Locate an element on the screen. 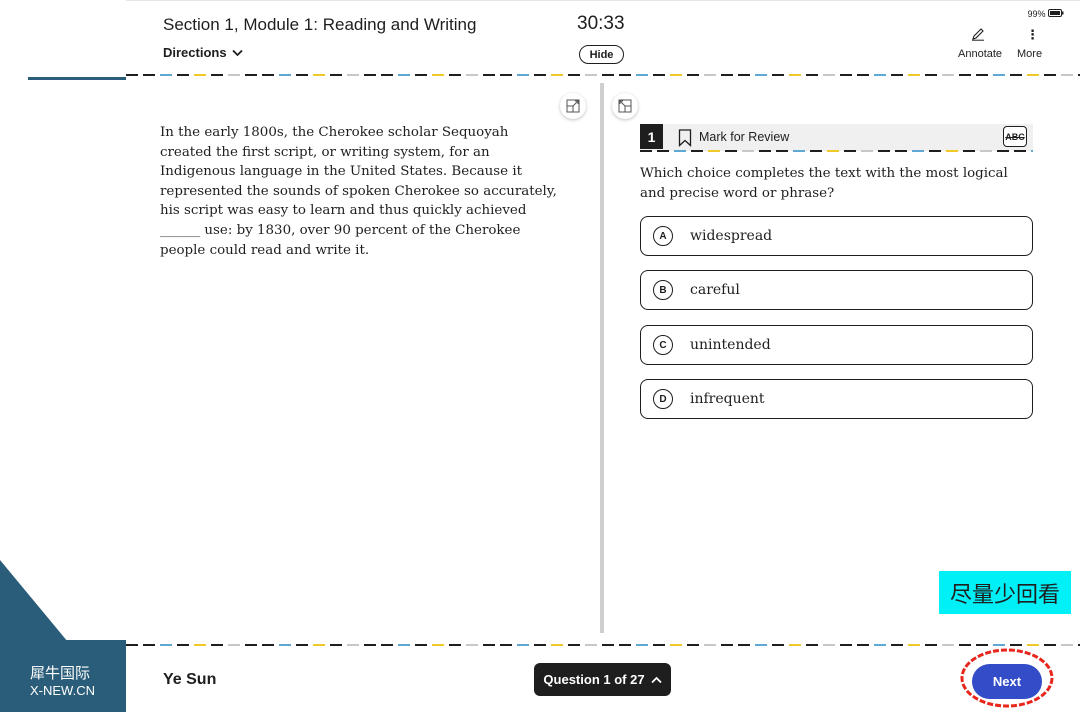  expand-question-button is located at coordinates (625, 106).